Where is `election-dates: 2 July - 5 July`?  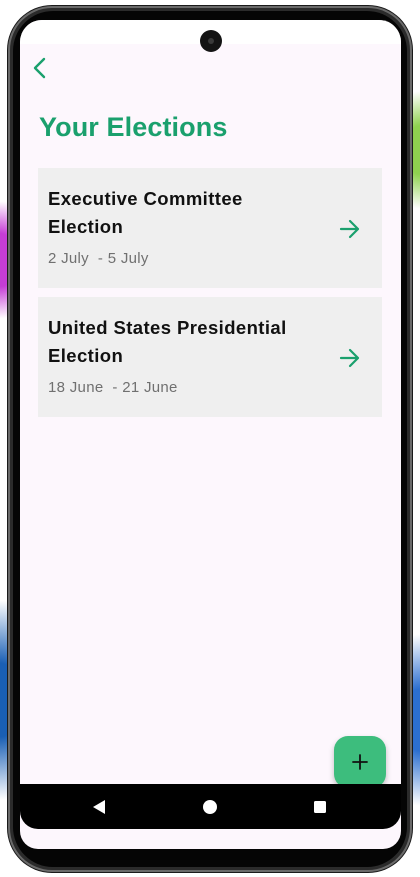
election-dates: 2 July - 5 July is located at coordinates (98, 258).